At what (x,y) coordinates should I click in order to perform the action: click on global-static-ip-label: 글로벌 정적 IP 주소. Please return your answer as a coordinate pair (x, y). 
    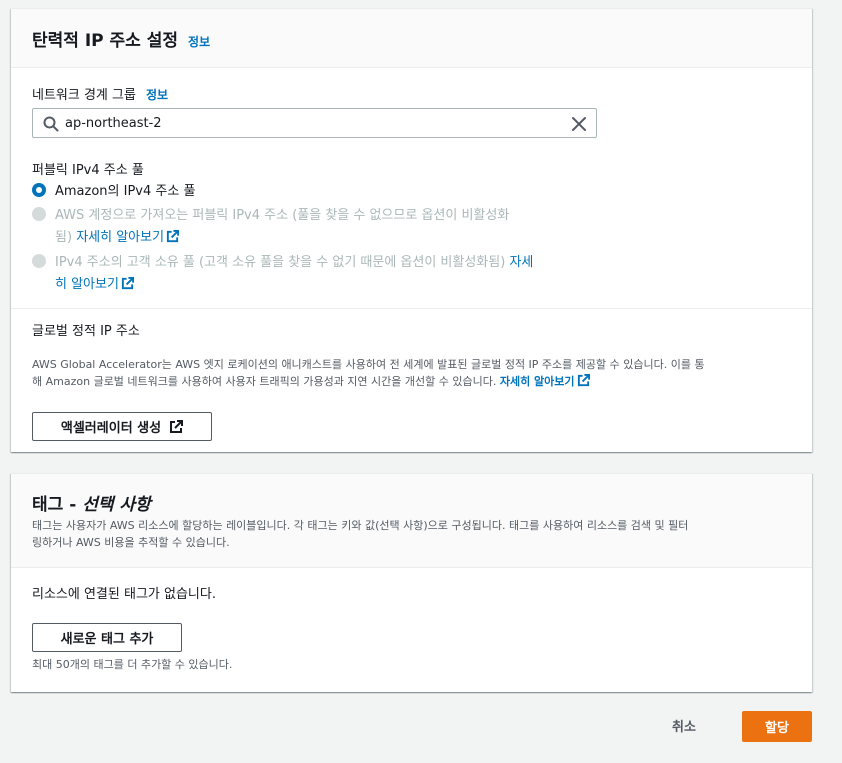
    Looking at the image, I should click on (86, 331).